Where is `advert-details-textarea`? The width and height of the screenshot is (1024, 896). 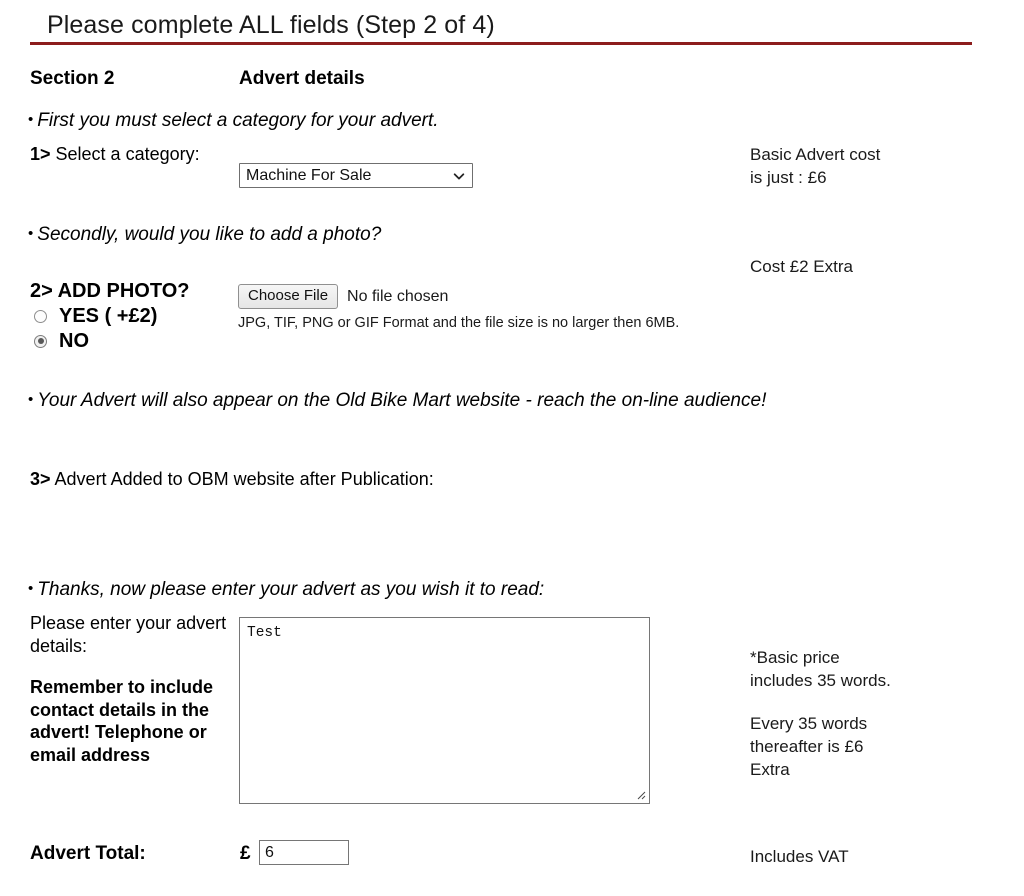
advert-details-textarea is located at coordinates (444, 710).